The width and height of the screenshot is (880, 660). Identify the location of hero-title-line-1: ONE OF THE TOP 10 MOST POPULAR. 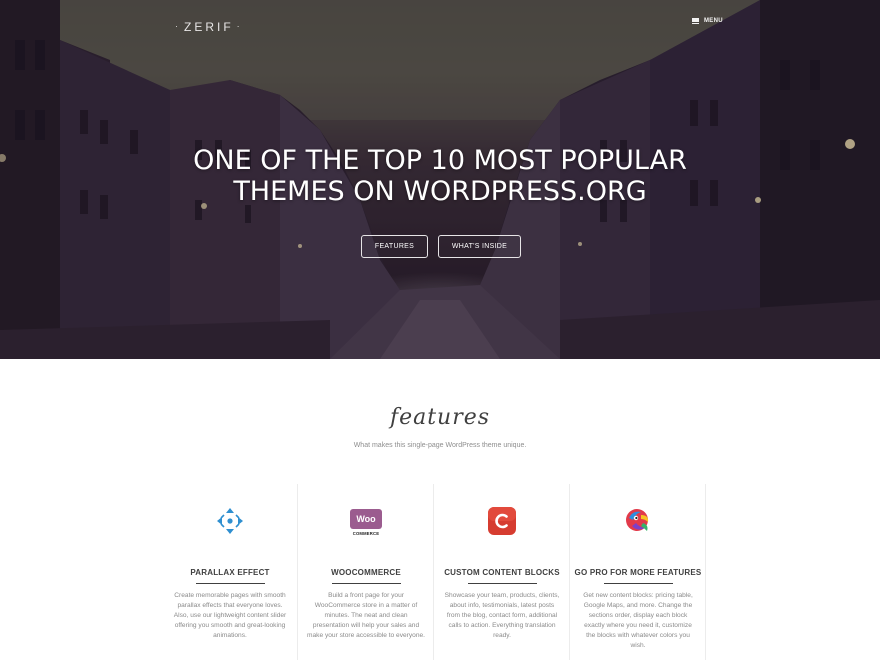
(440, 160).